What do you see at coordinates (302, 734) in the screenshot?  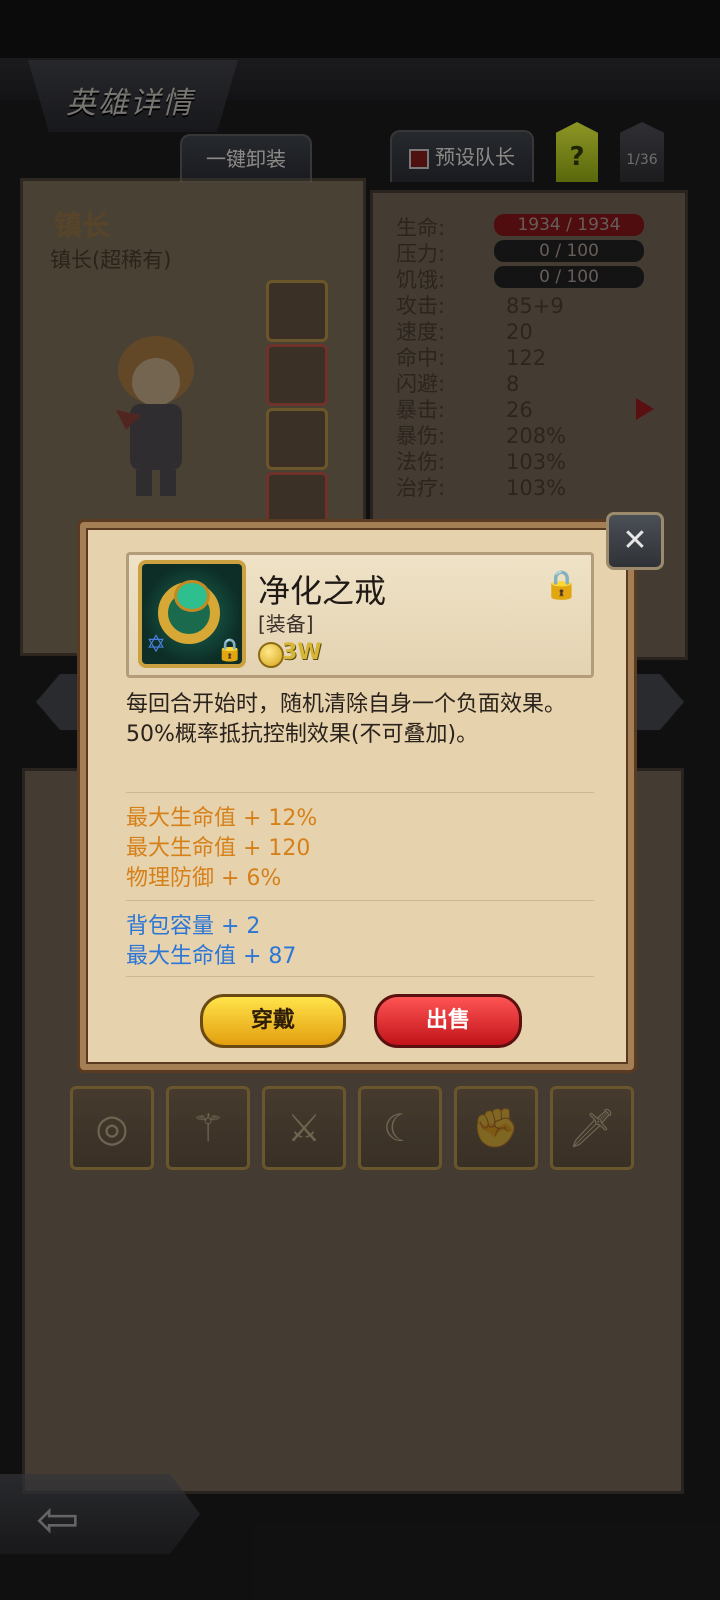 I see `description-line: 50%概率抵抗控制效果(不可叠加)。` at bounding box center [302, 734].